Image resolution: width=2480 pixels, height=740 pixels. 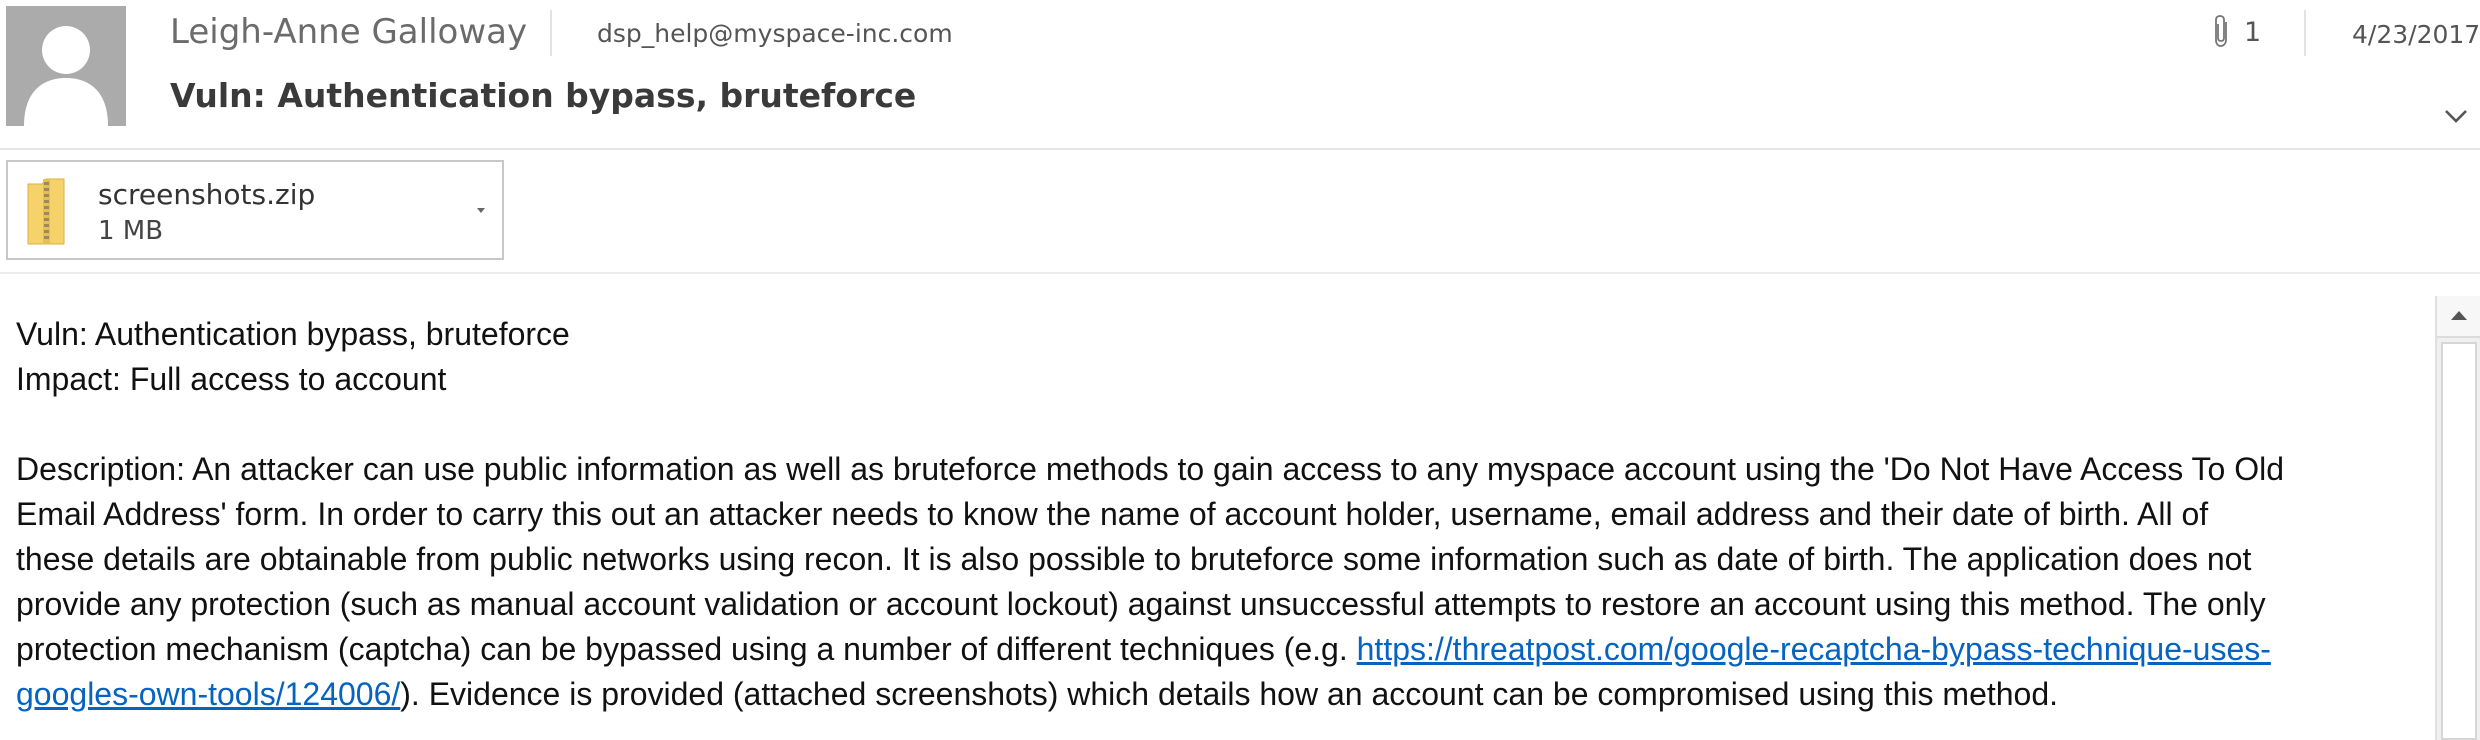 I want to click on chevron-down-icon, so click(x=2456, y=116).